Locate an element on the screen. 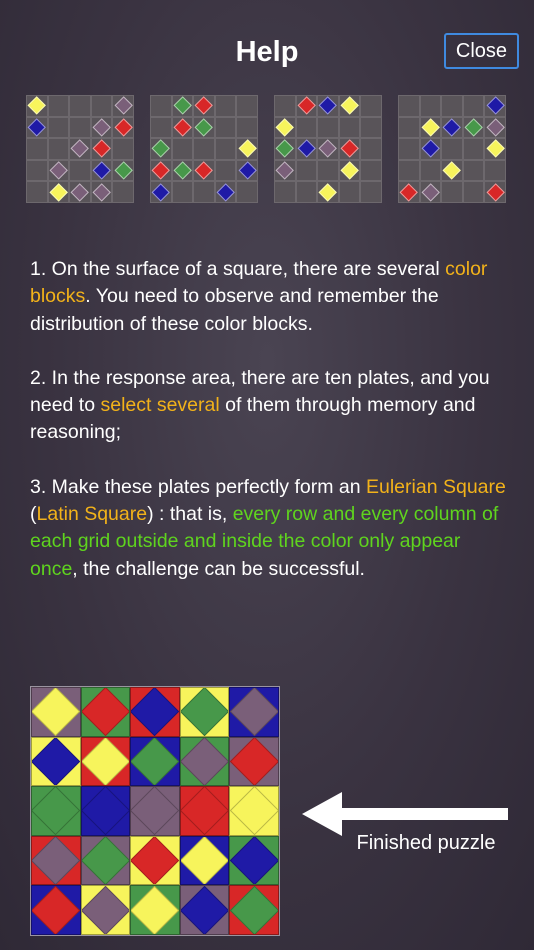 This screenshot has width=534, height=950. instruction-highlight: Latin Square is located at coordinates (92, 514).